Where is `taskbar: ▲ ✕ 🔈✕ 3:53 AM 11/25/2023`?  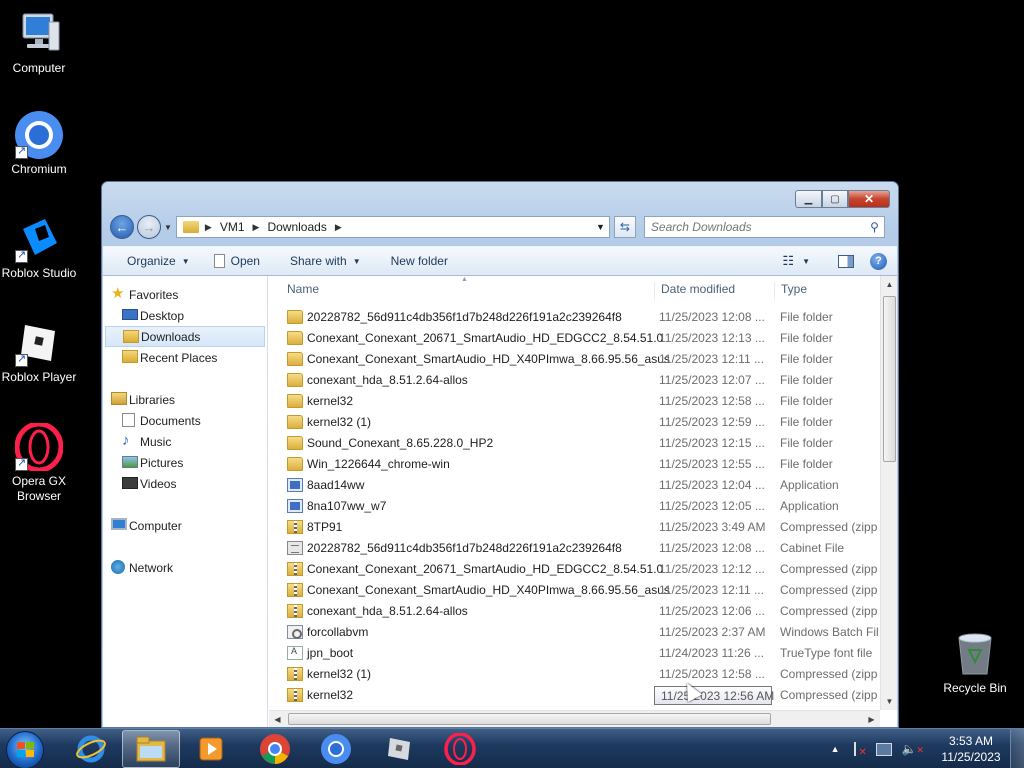
taskbar: ▲ ✕ 🔈✕ 3:53 AM 11/25/2023 is located at coordinates (512, 748).